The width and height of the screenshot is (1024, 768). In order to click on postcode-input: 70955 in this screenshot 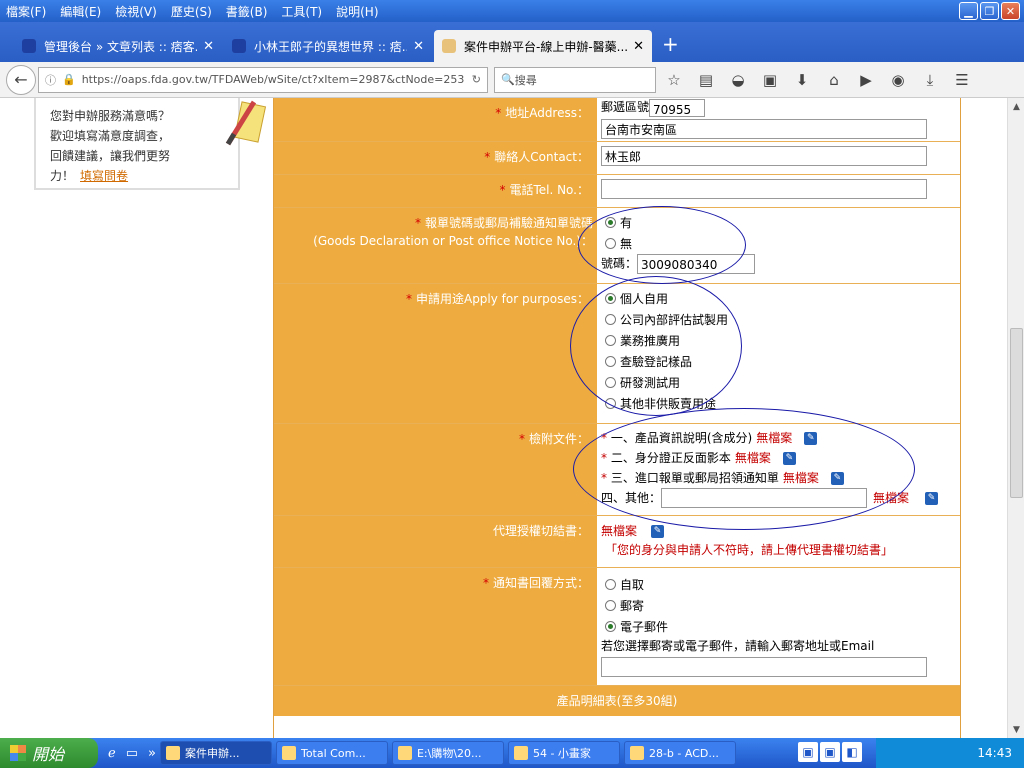, I will do `click(677, 107)`.